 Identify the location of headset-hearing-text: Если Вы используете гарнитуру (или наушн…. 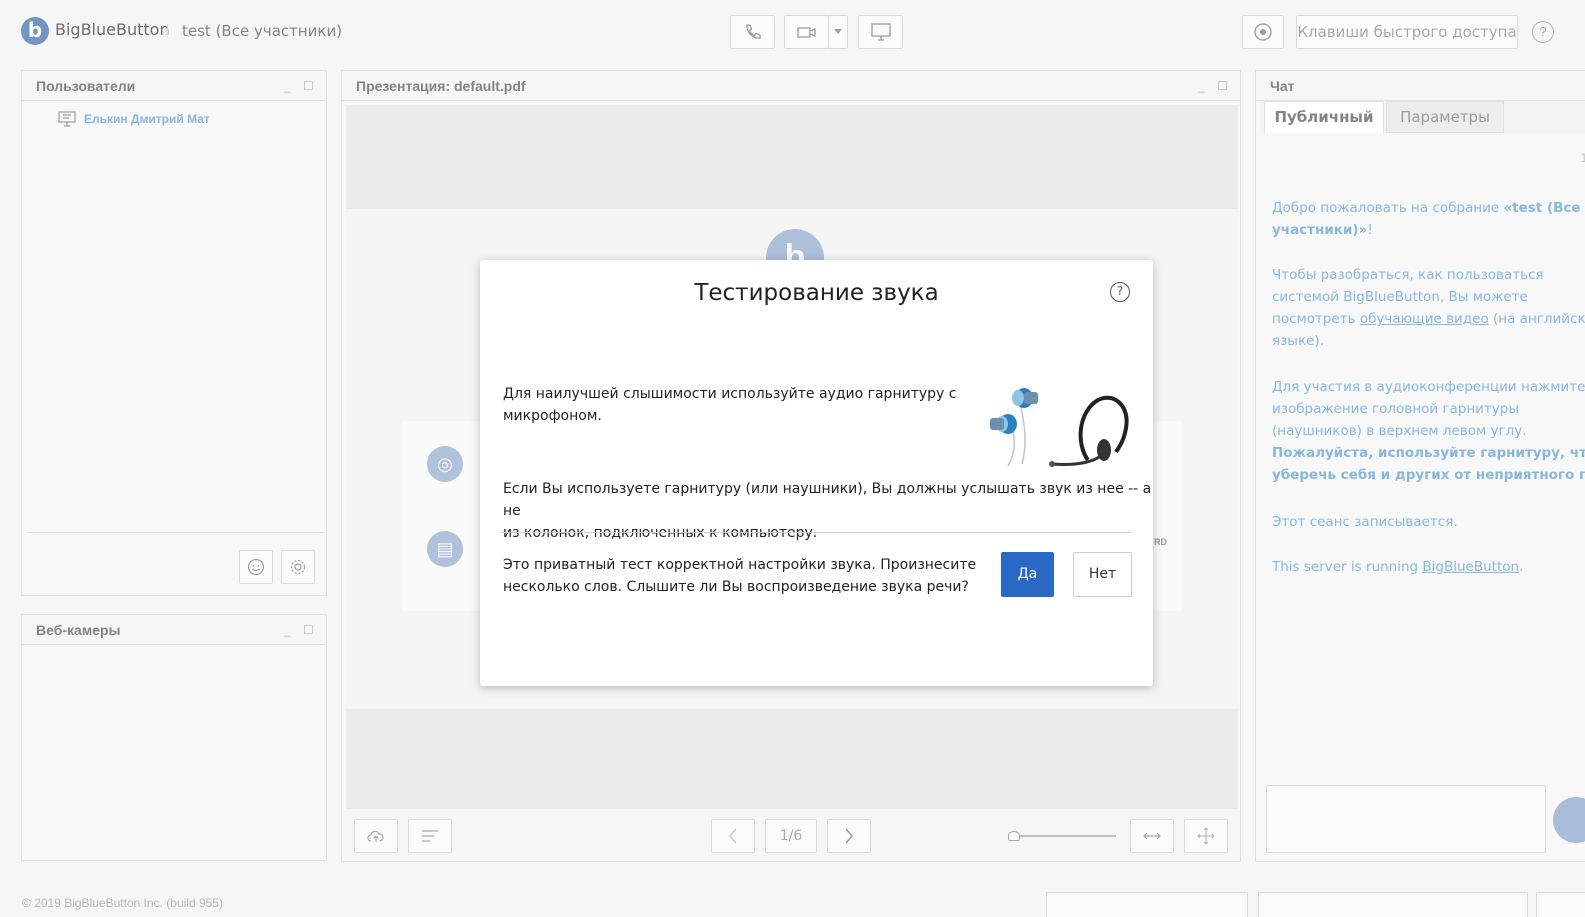
(827, 511).